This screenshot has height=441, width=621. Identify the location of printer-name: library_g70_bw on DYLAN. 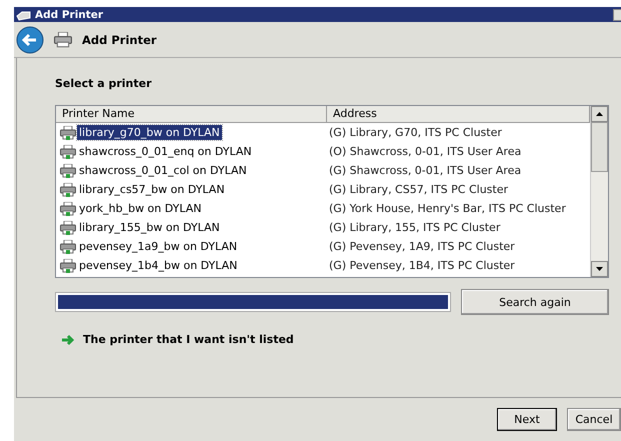
(149, 132).